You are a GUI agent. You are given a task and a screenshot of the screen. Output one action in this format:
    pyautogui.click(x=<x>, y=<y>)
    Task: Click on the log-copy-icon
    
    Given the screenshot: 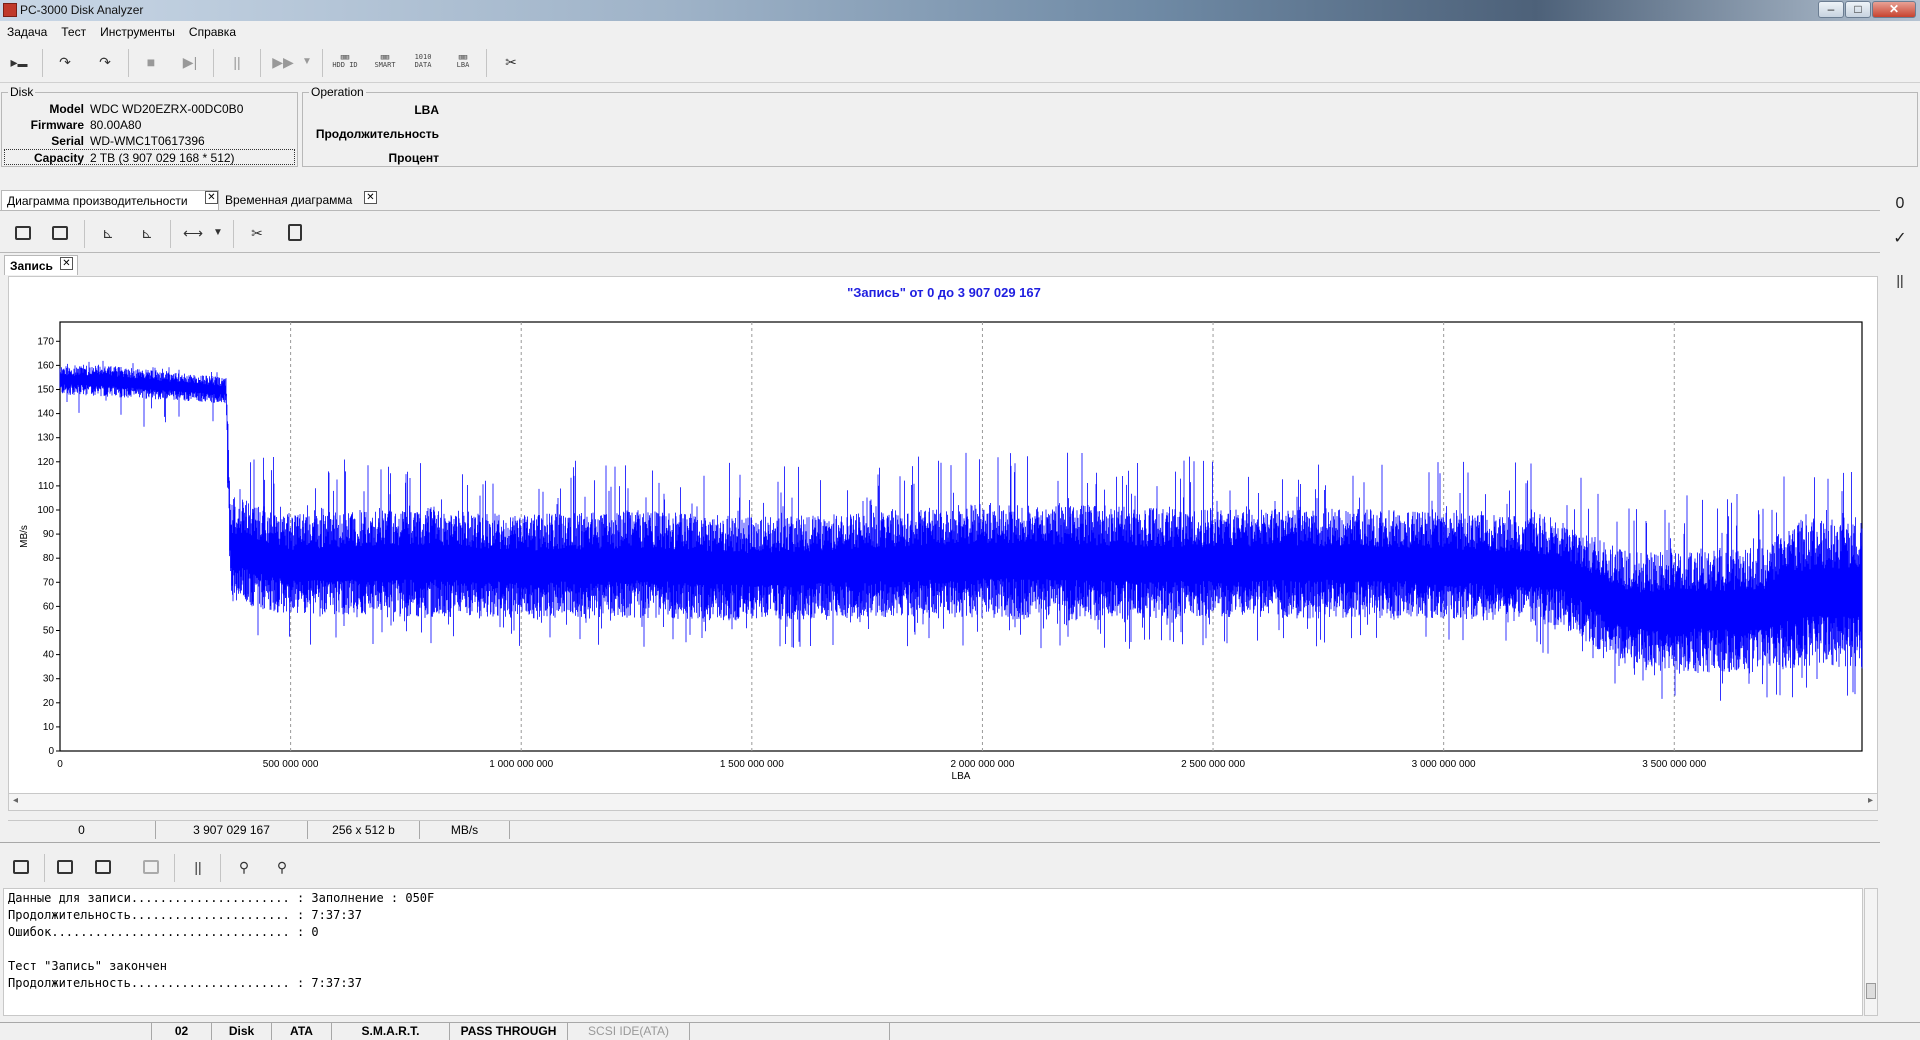 What is the action you would take?
    pyautogui.click(x=151, y=868)
    